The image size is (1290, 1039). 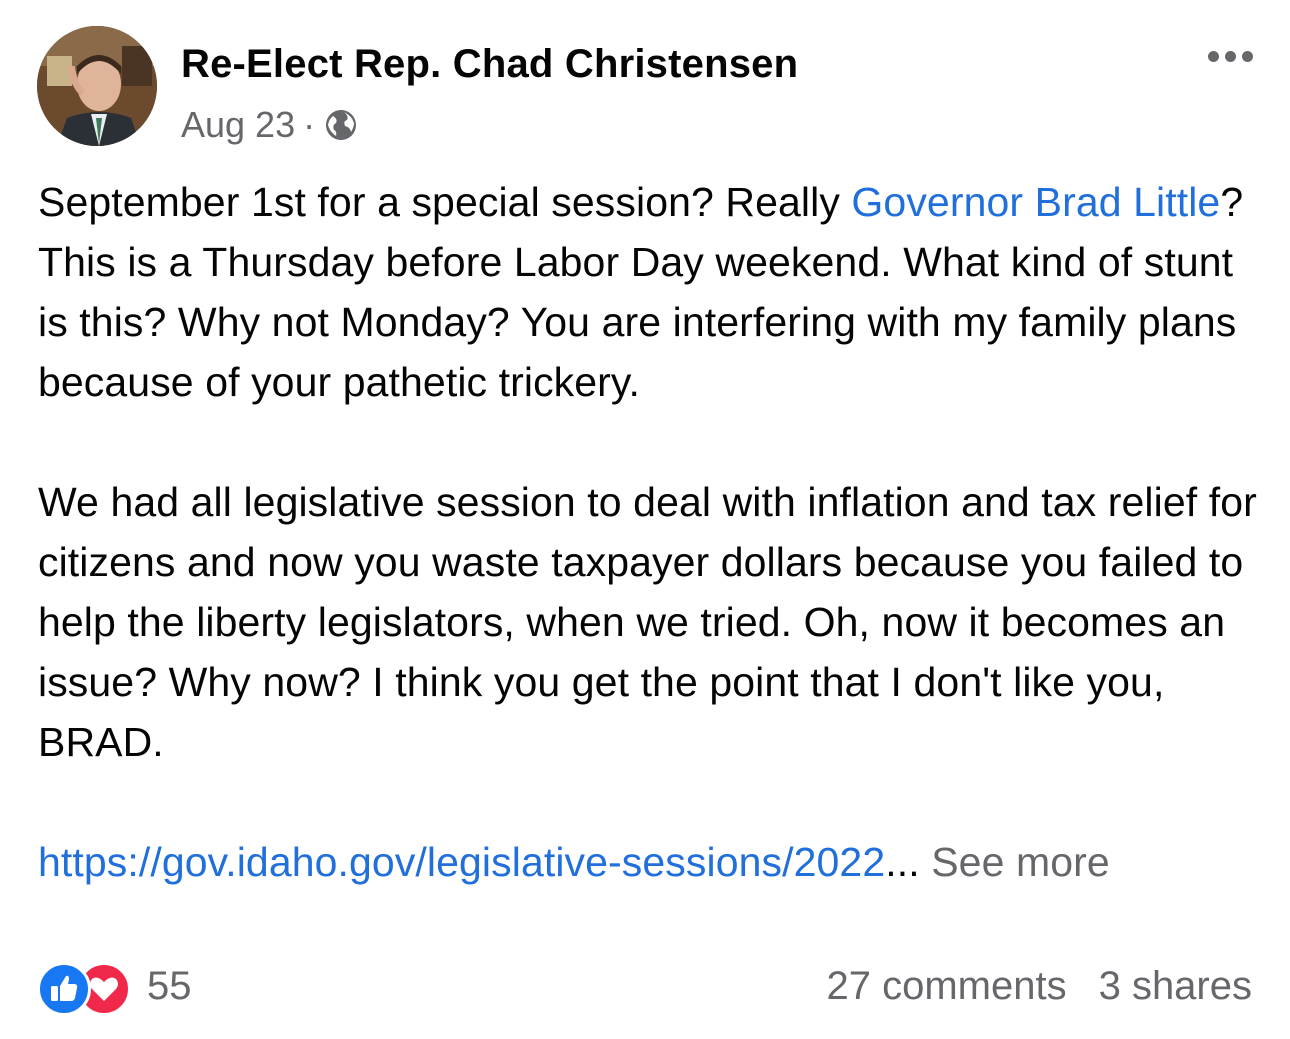 What do you see at coordinates (1175, 986) in the screenshot?
I see `shares-count: 3 shares` at bounding box center [1175, 986].